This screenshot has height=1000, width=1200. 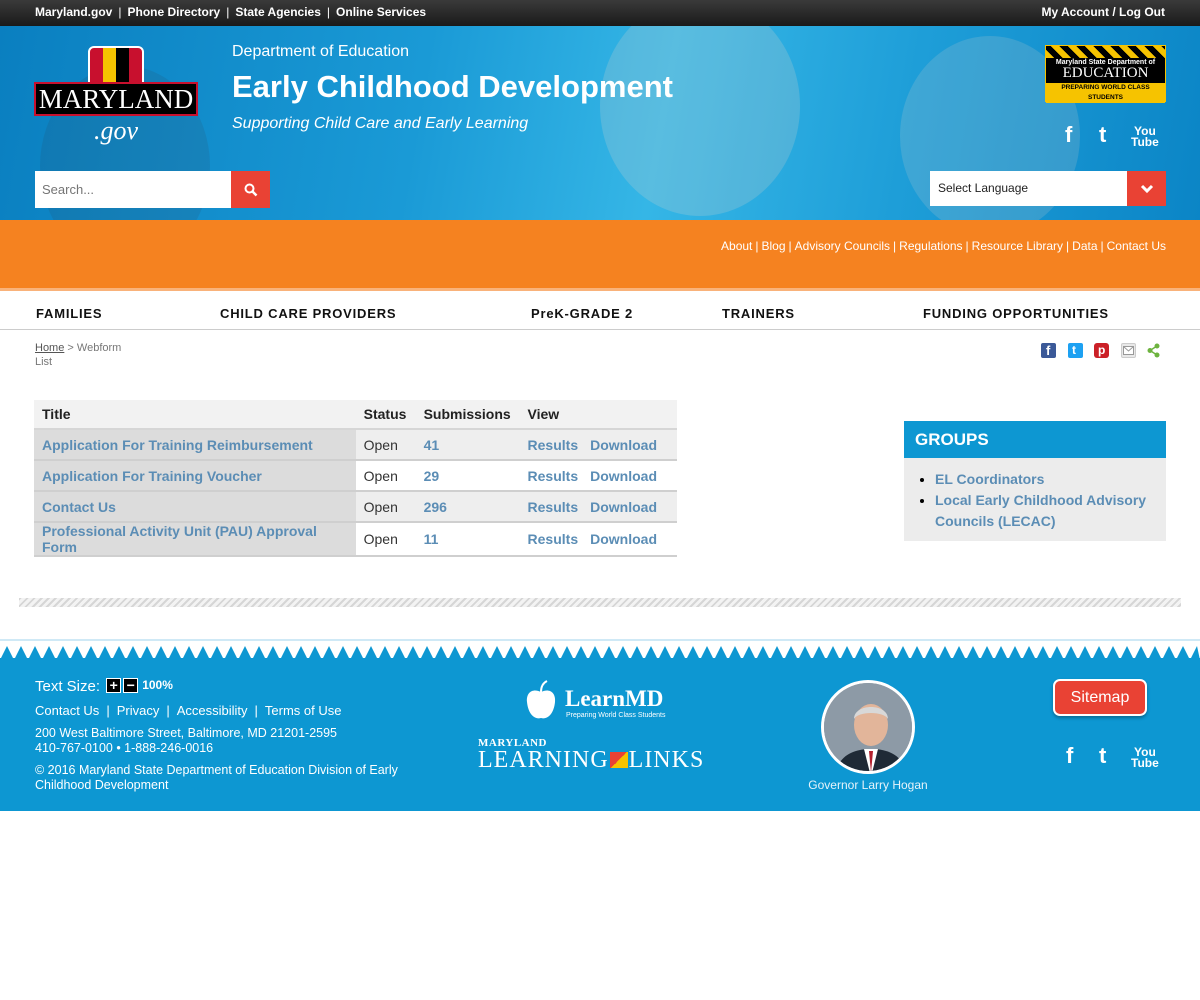 I want to click on search-input, so click(x=133, y=189).